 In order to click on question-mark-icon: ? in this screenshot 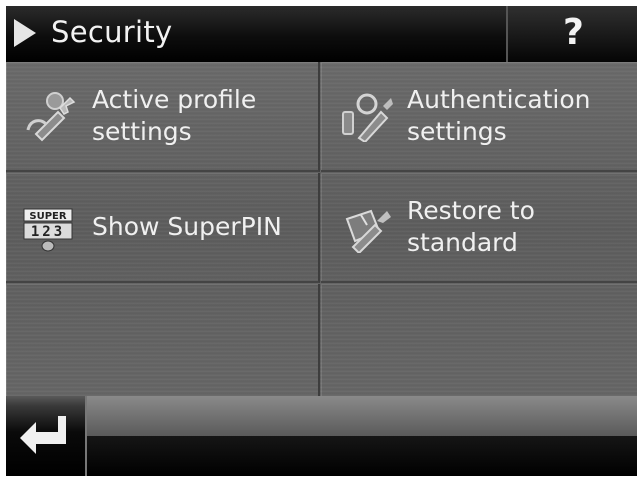, I will do `click(573, 32)`.